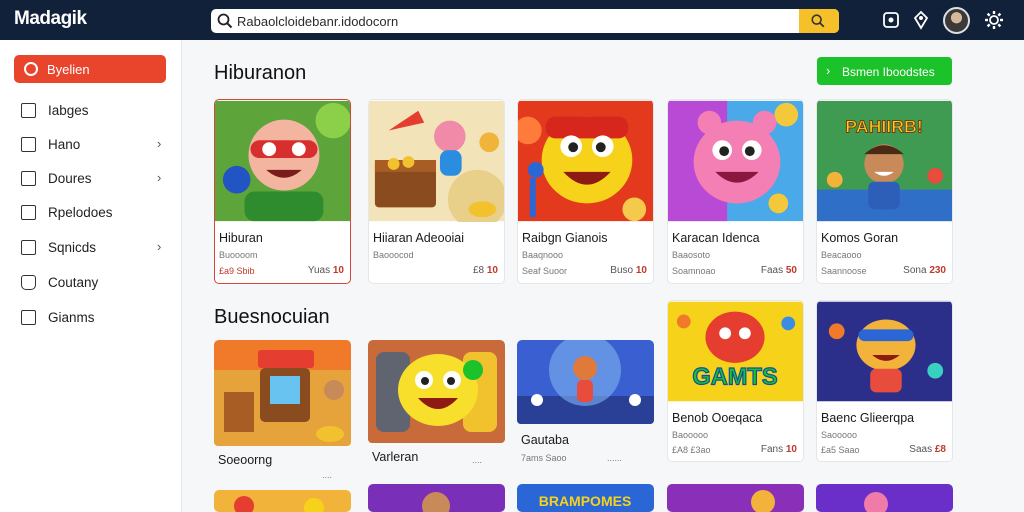 Image resolution: width=1024 pixels, height=512 pixels. I want to click on location-pin-icon, so click(921, 20).